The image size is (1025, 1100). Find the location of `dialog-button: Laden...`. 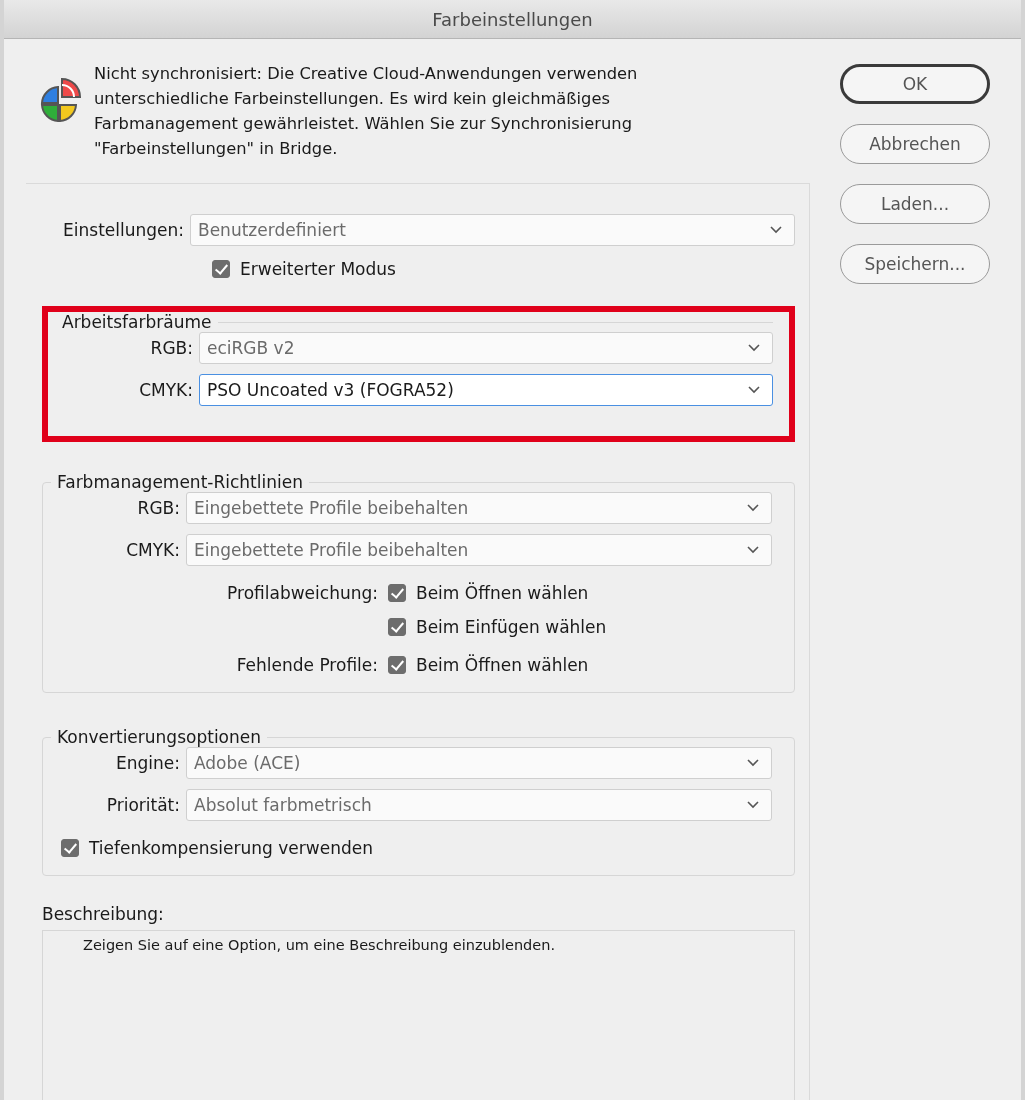

dialog-button: Laden... is located at coordinates (915, 204).